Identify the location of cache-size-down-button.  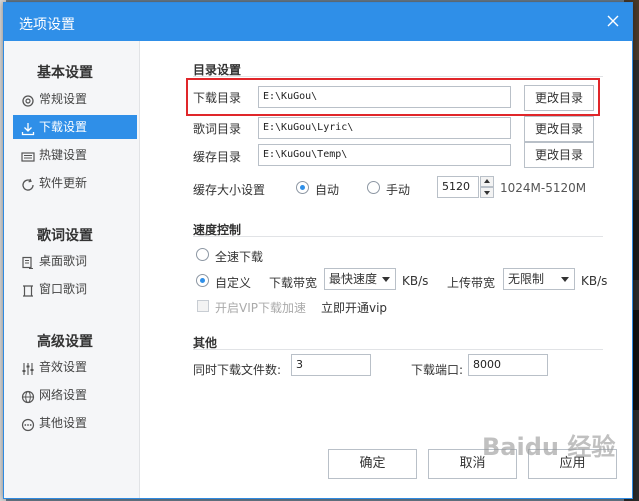
(487, 192).